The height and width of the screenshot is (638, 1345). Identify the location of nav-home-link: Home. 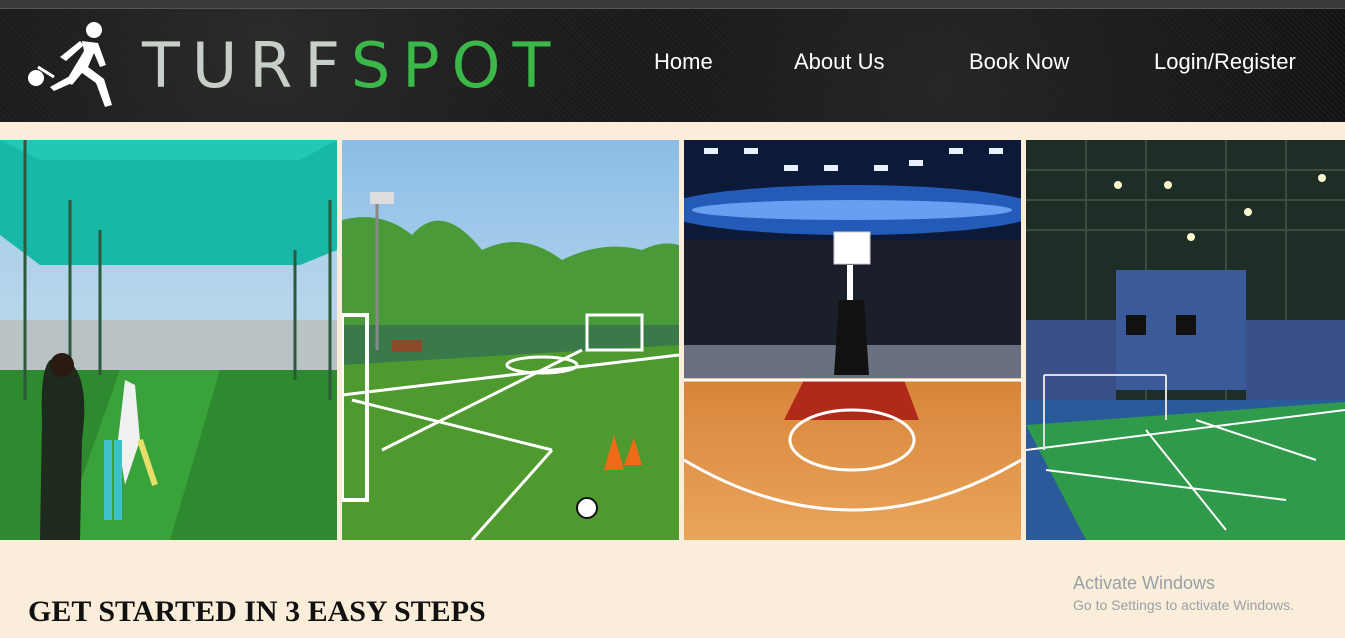
(683, 62).